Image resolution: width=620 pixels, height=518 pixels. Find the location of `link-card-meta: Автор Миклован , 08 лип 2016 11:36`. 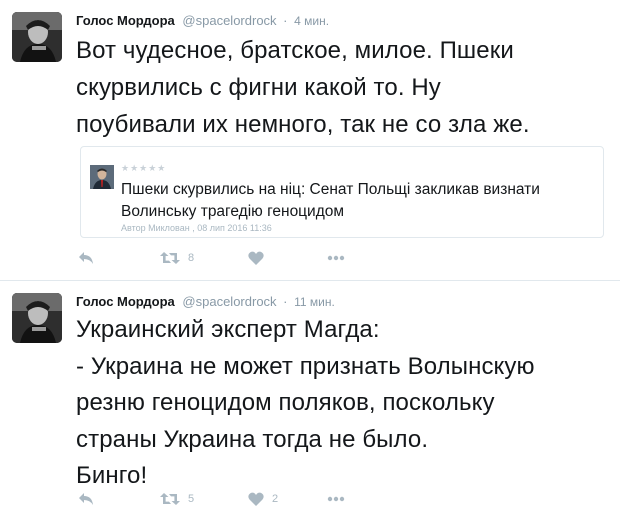

link-card-meta: Автор Миклован , 08 лип 2016 11:36 is located at coordinates (196, 228).